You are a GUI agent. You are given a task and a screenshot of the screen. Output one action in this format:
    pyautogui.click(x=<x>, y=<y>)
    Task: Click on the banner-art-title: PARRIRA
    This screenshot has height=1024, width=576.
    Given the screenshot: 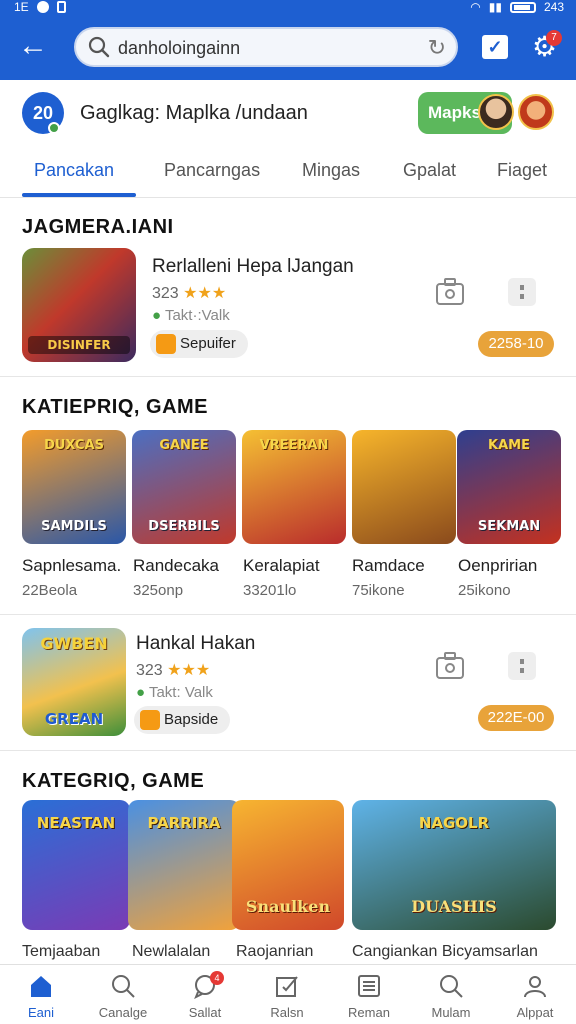 What is the action you would take?
    pyautogui.click(x=184, y=823)
    